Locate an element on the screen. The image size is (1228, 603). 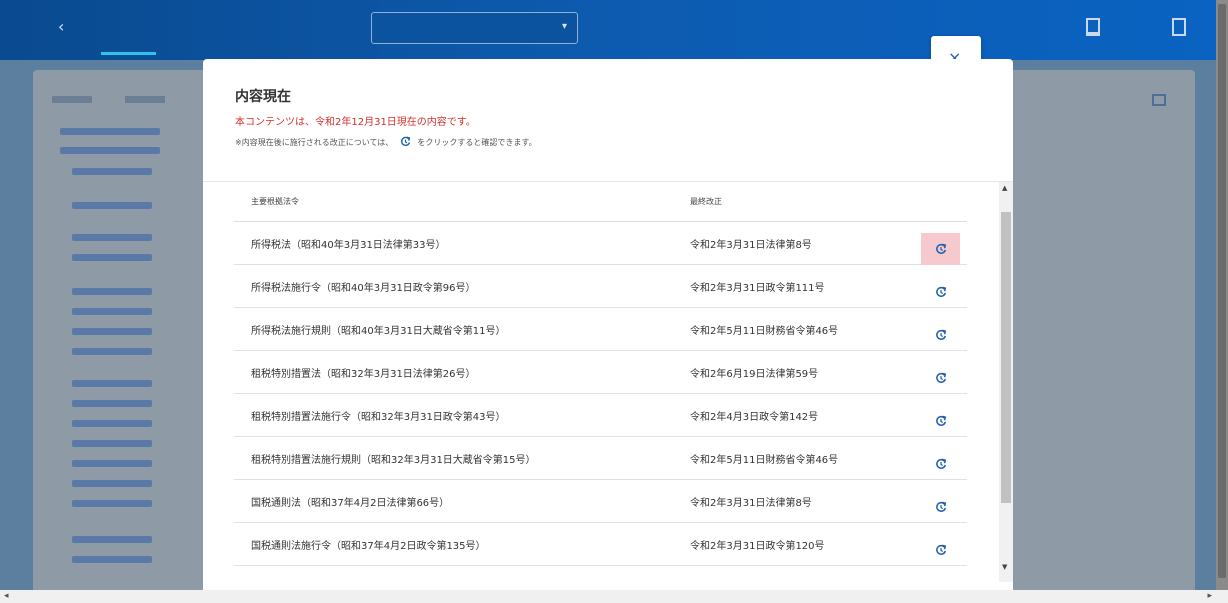
law-name: 所得税法（昭和40年3月31日法律第33号） is located at coordinates (348, 245).